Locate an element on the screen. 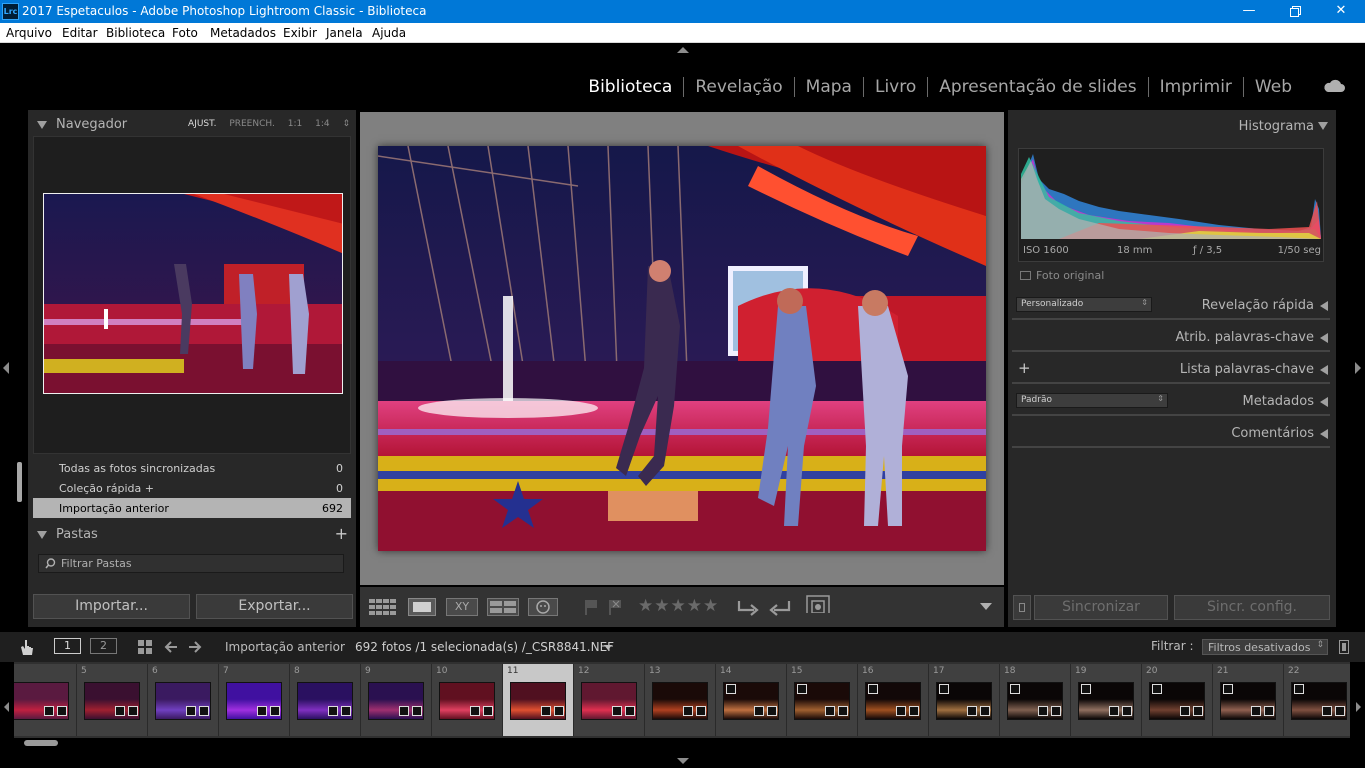  compare-view-icon: XY is located at coordinates (462, 607).